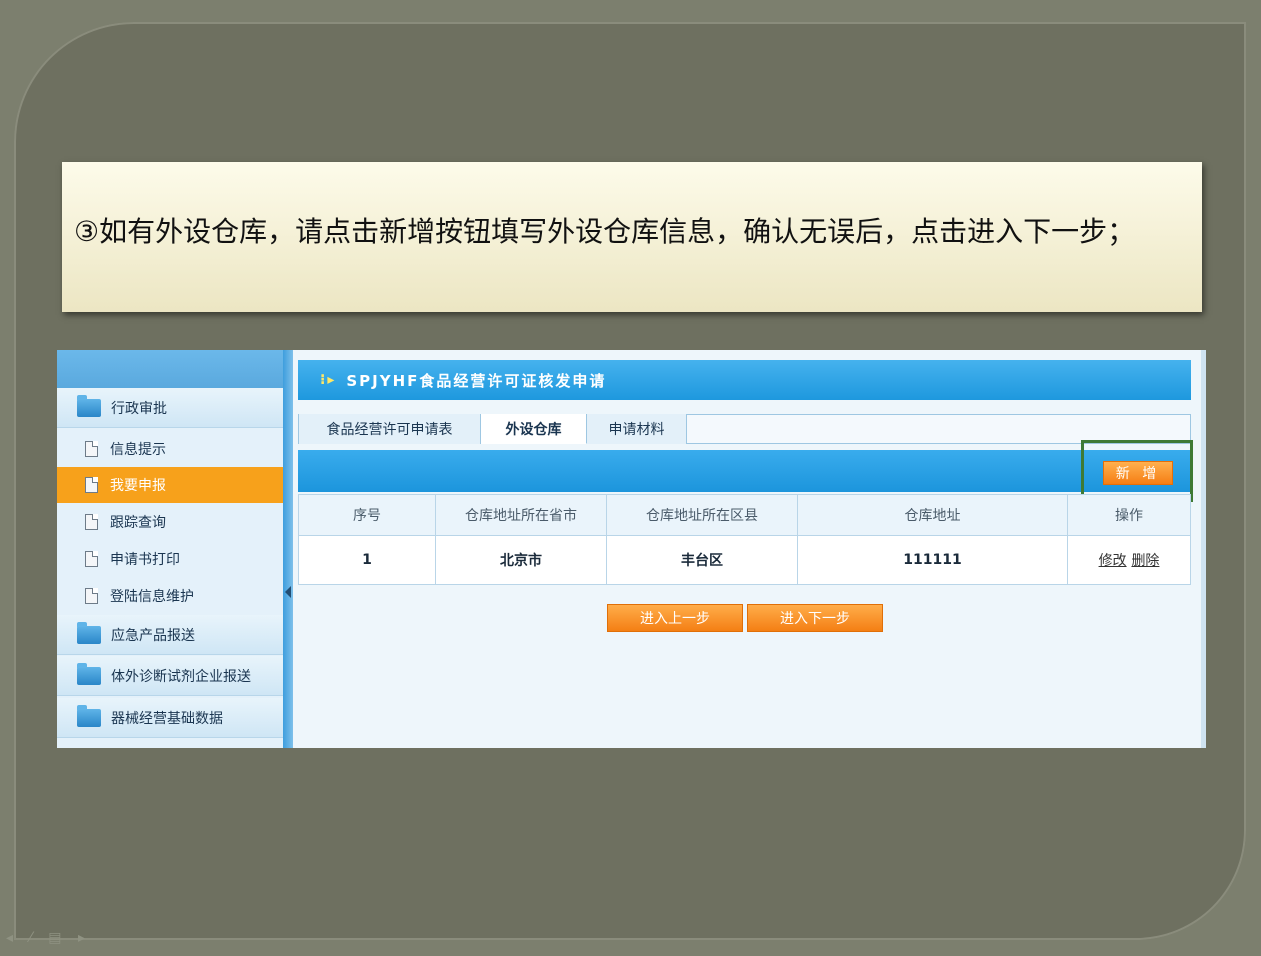 The height and width of the screenshot is (956, 1261). Describe the element at coordinates (1129, 515) in the screenshot. I see `column-header: 操作` at that location.